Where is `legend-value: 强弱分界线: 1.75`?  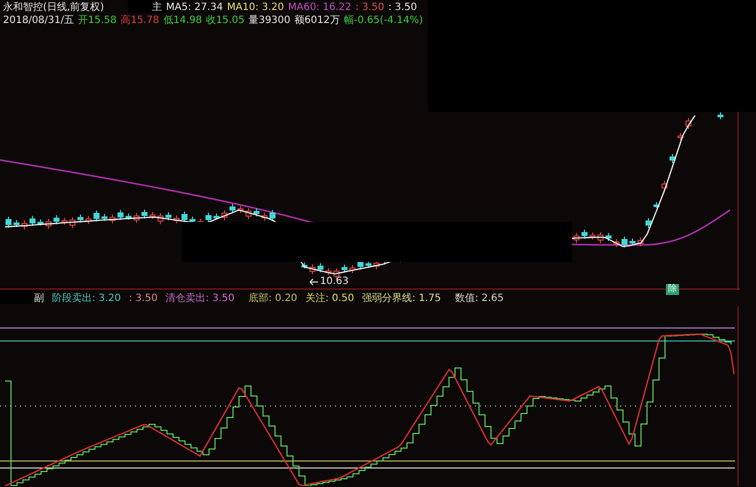
legend-value: 强弱分界线: 1.75 is located at coordinates (401, 299).